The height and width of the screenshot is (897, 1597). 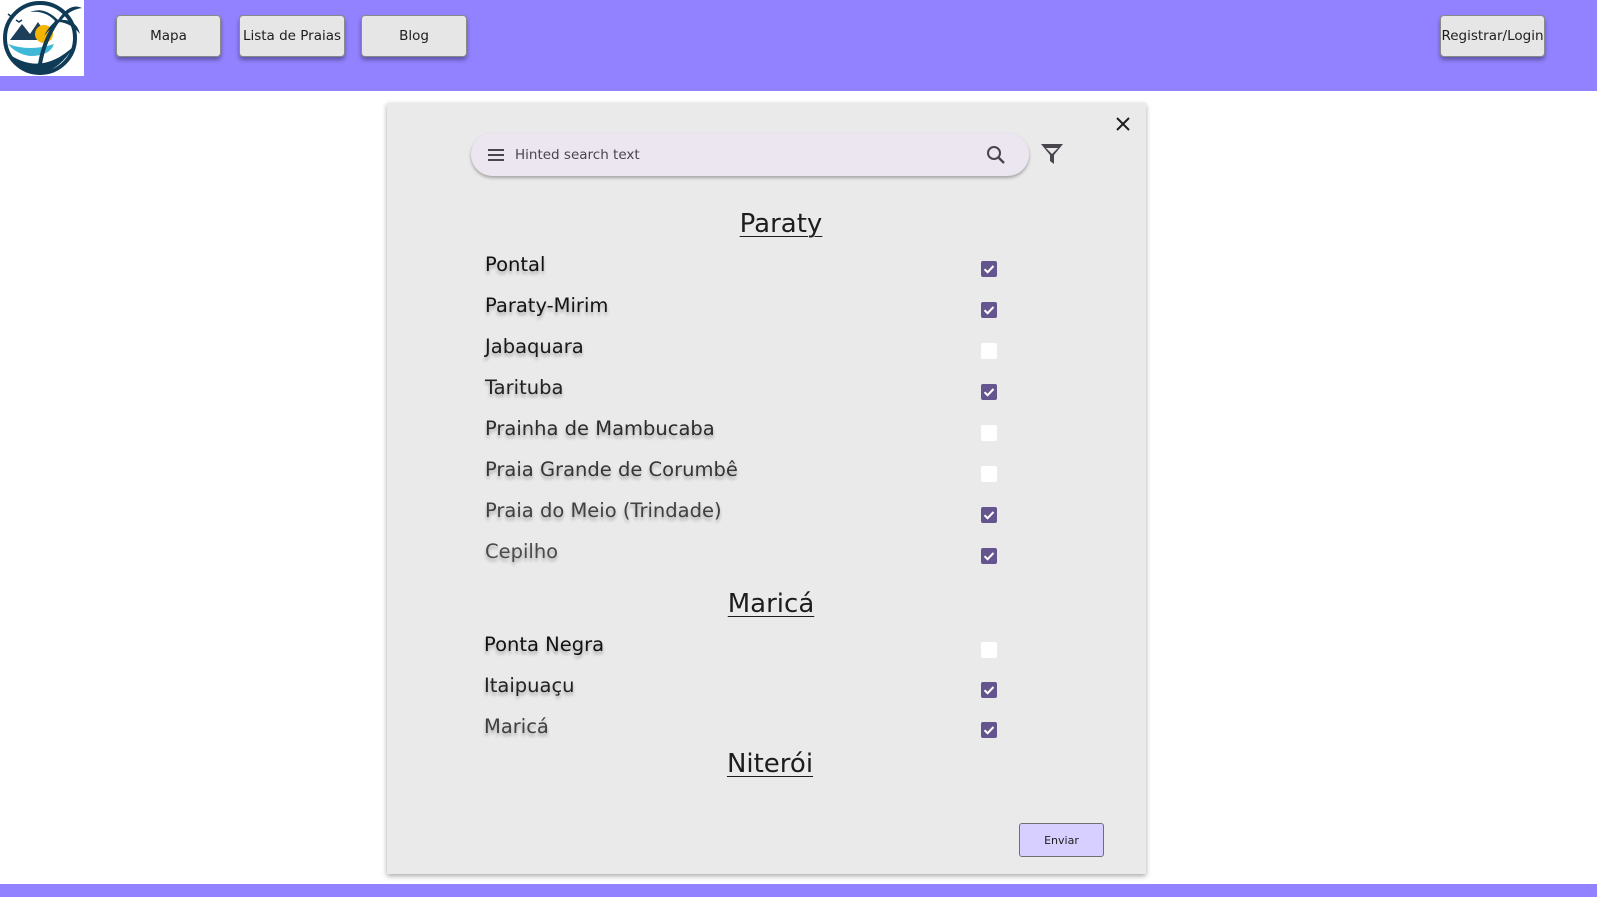 I want to click on beach-item-label: Ponta Negra, so click(x=544, y=644).